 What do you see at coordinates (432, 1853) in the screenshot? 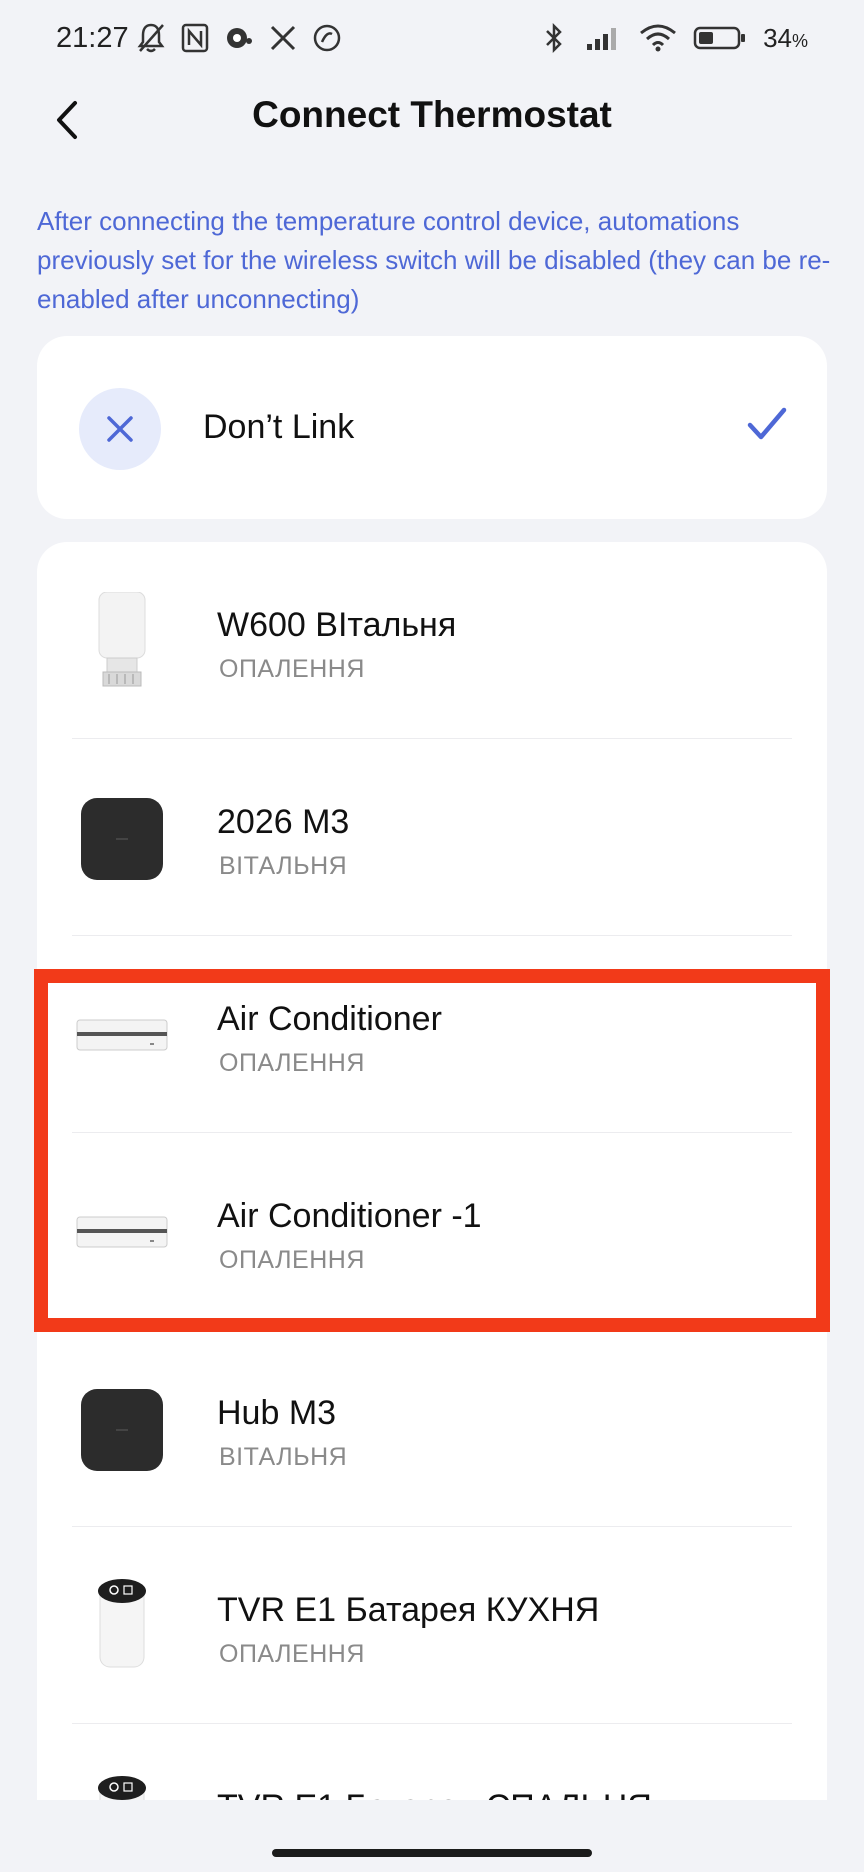
I see `home-indicator` at bounding box center [432, 1853].